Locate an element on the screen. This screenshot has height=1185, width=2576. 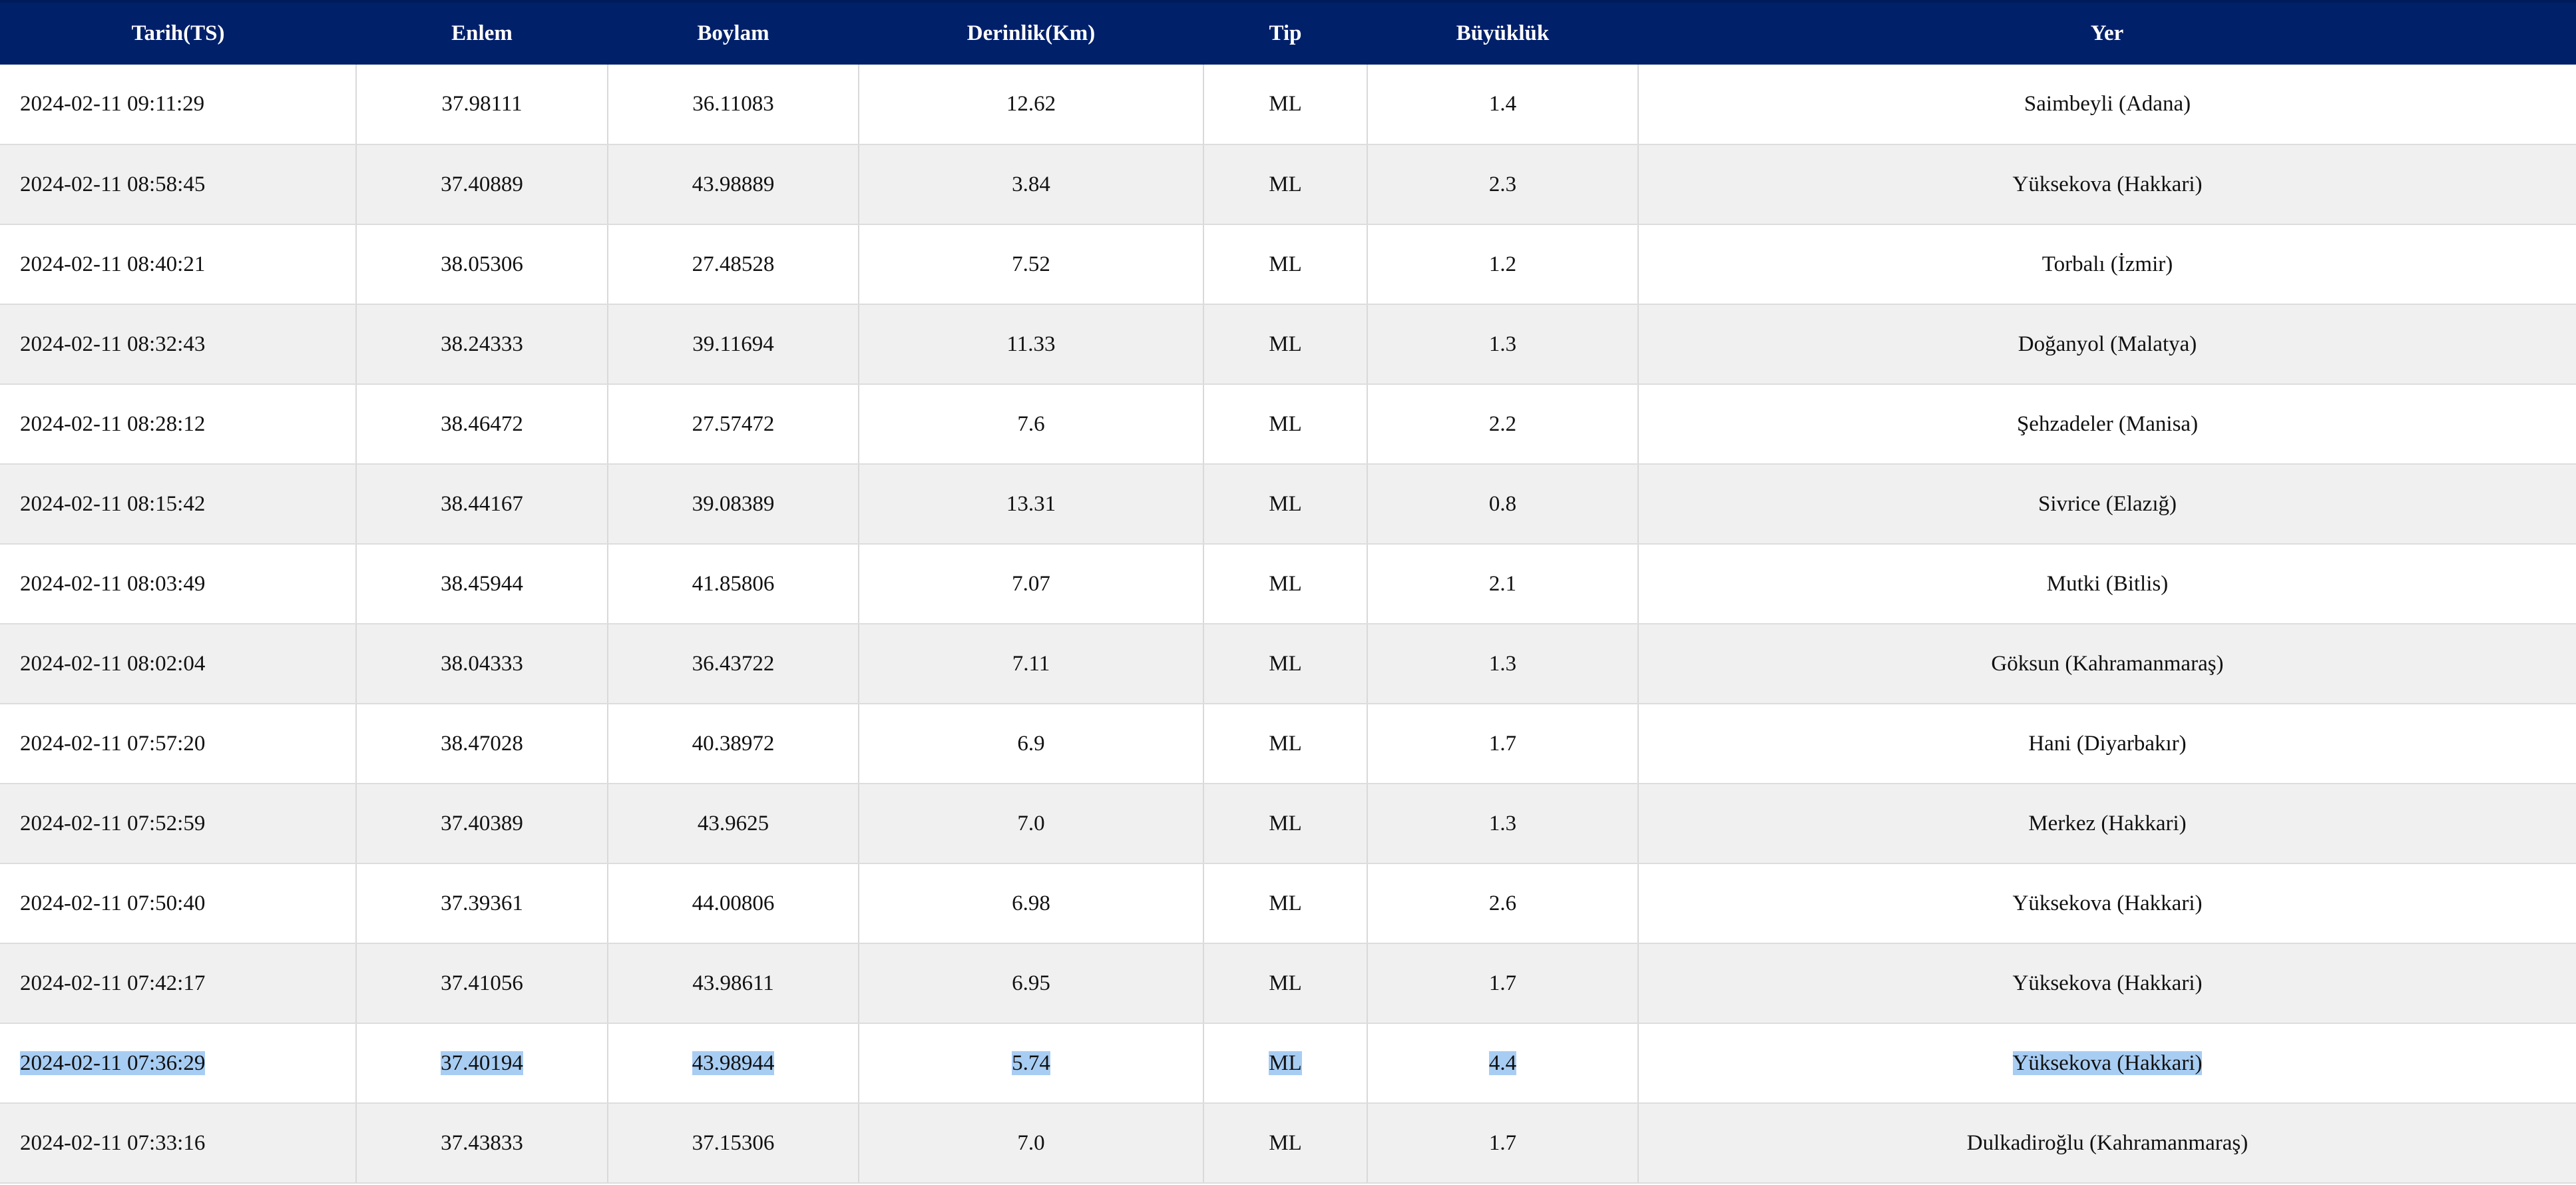
longitude-cell: 27.57472 is located at coordinates (733, 425).